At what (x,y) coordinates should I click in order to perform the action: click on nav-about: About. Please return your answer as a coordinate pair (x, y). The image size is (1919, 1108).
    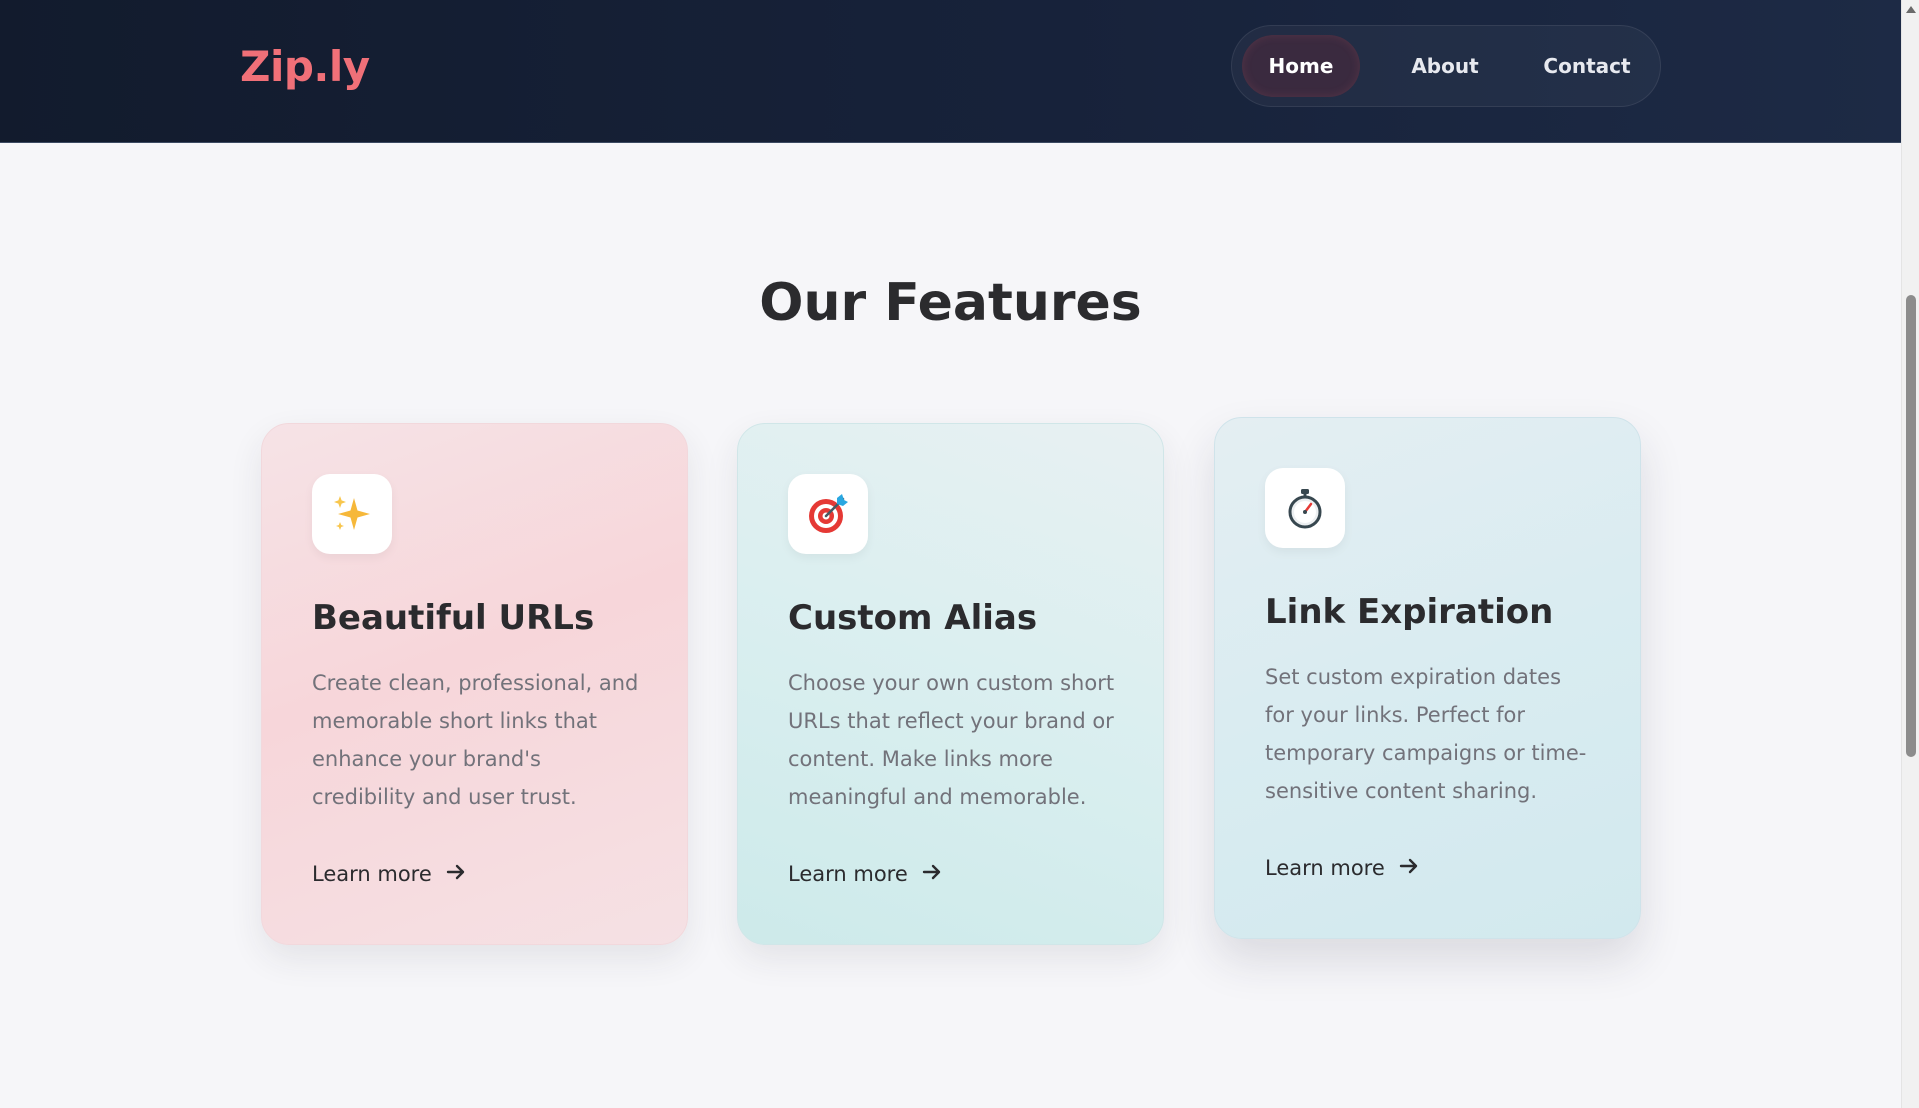
    Looking at the image, I should click on (1445, 66).